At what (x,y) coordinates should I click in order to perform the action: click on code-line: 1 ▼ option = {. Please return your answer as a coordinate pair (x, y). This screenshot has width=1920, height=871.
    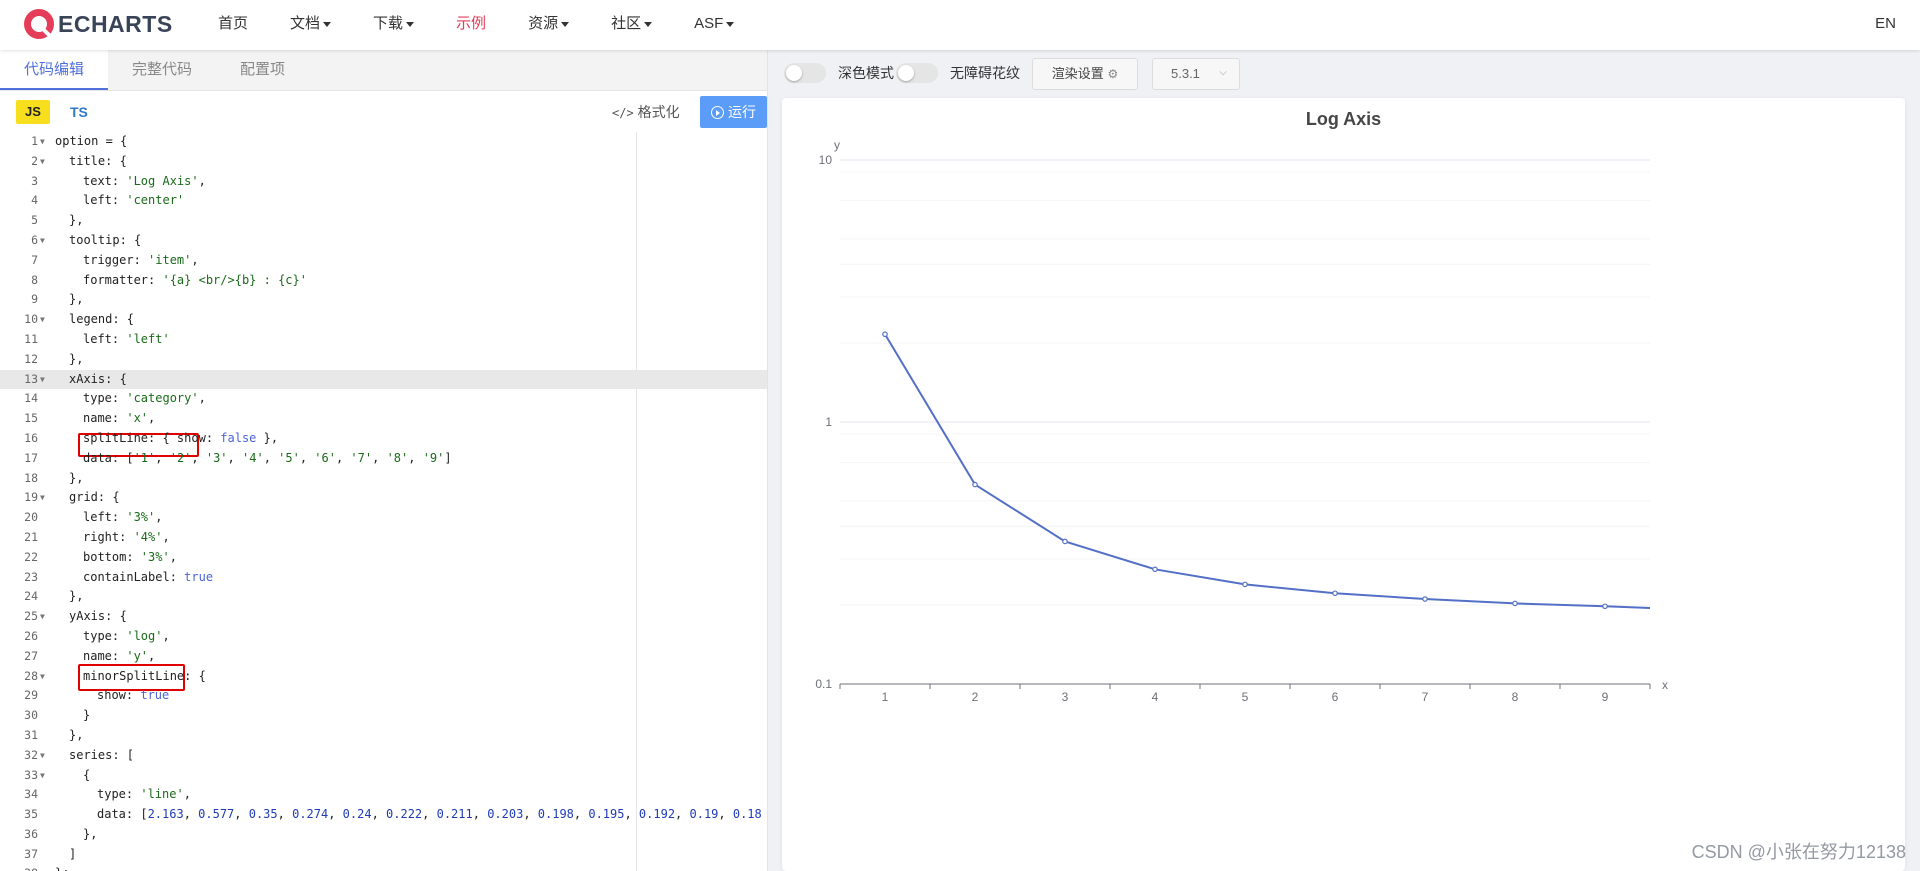
    Looking at the image, I should click on (383, 142).